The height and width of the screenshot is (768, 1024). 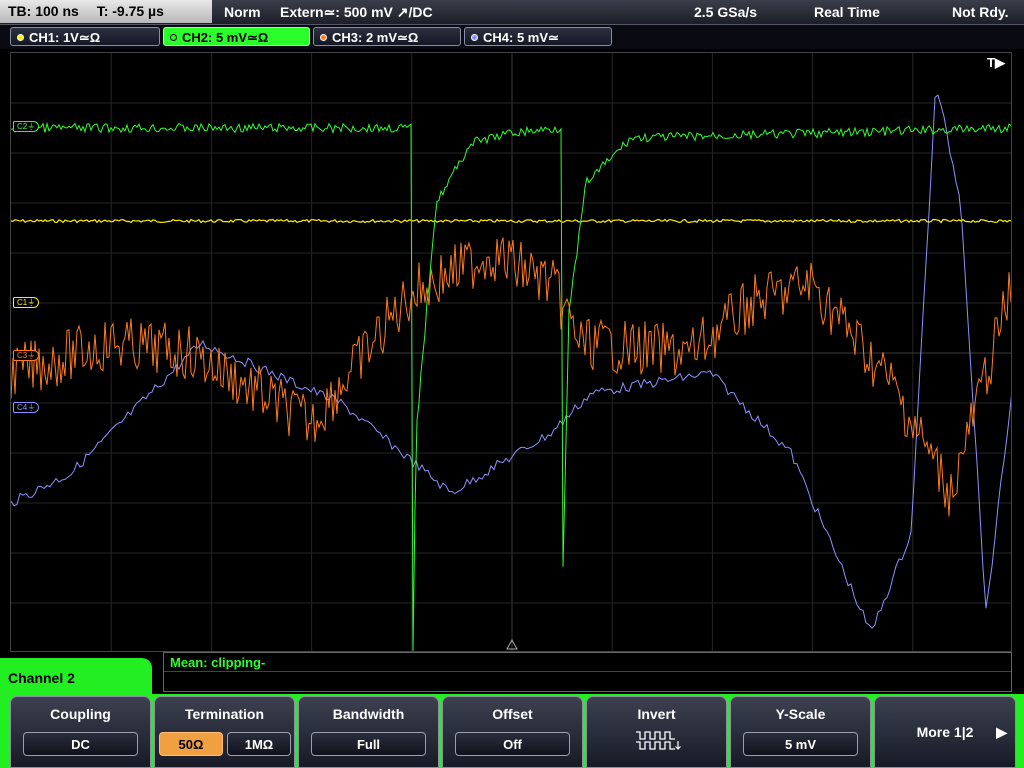 I want to click on bandwidth-value: Full, so click(x=368, y=744).